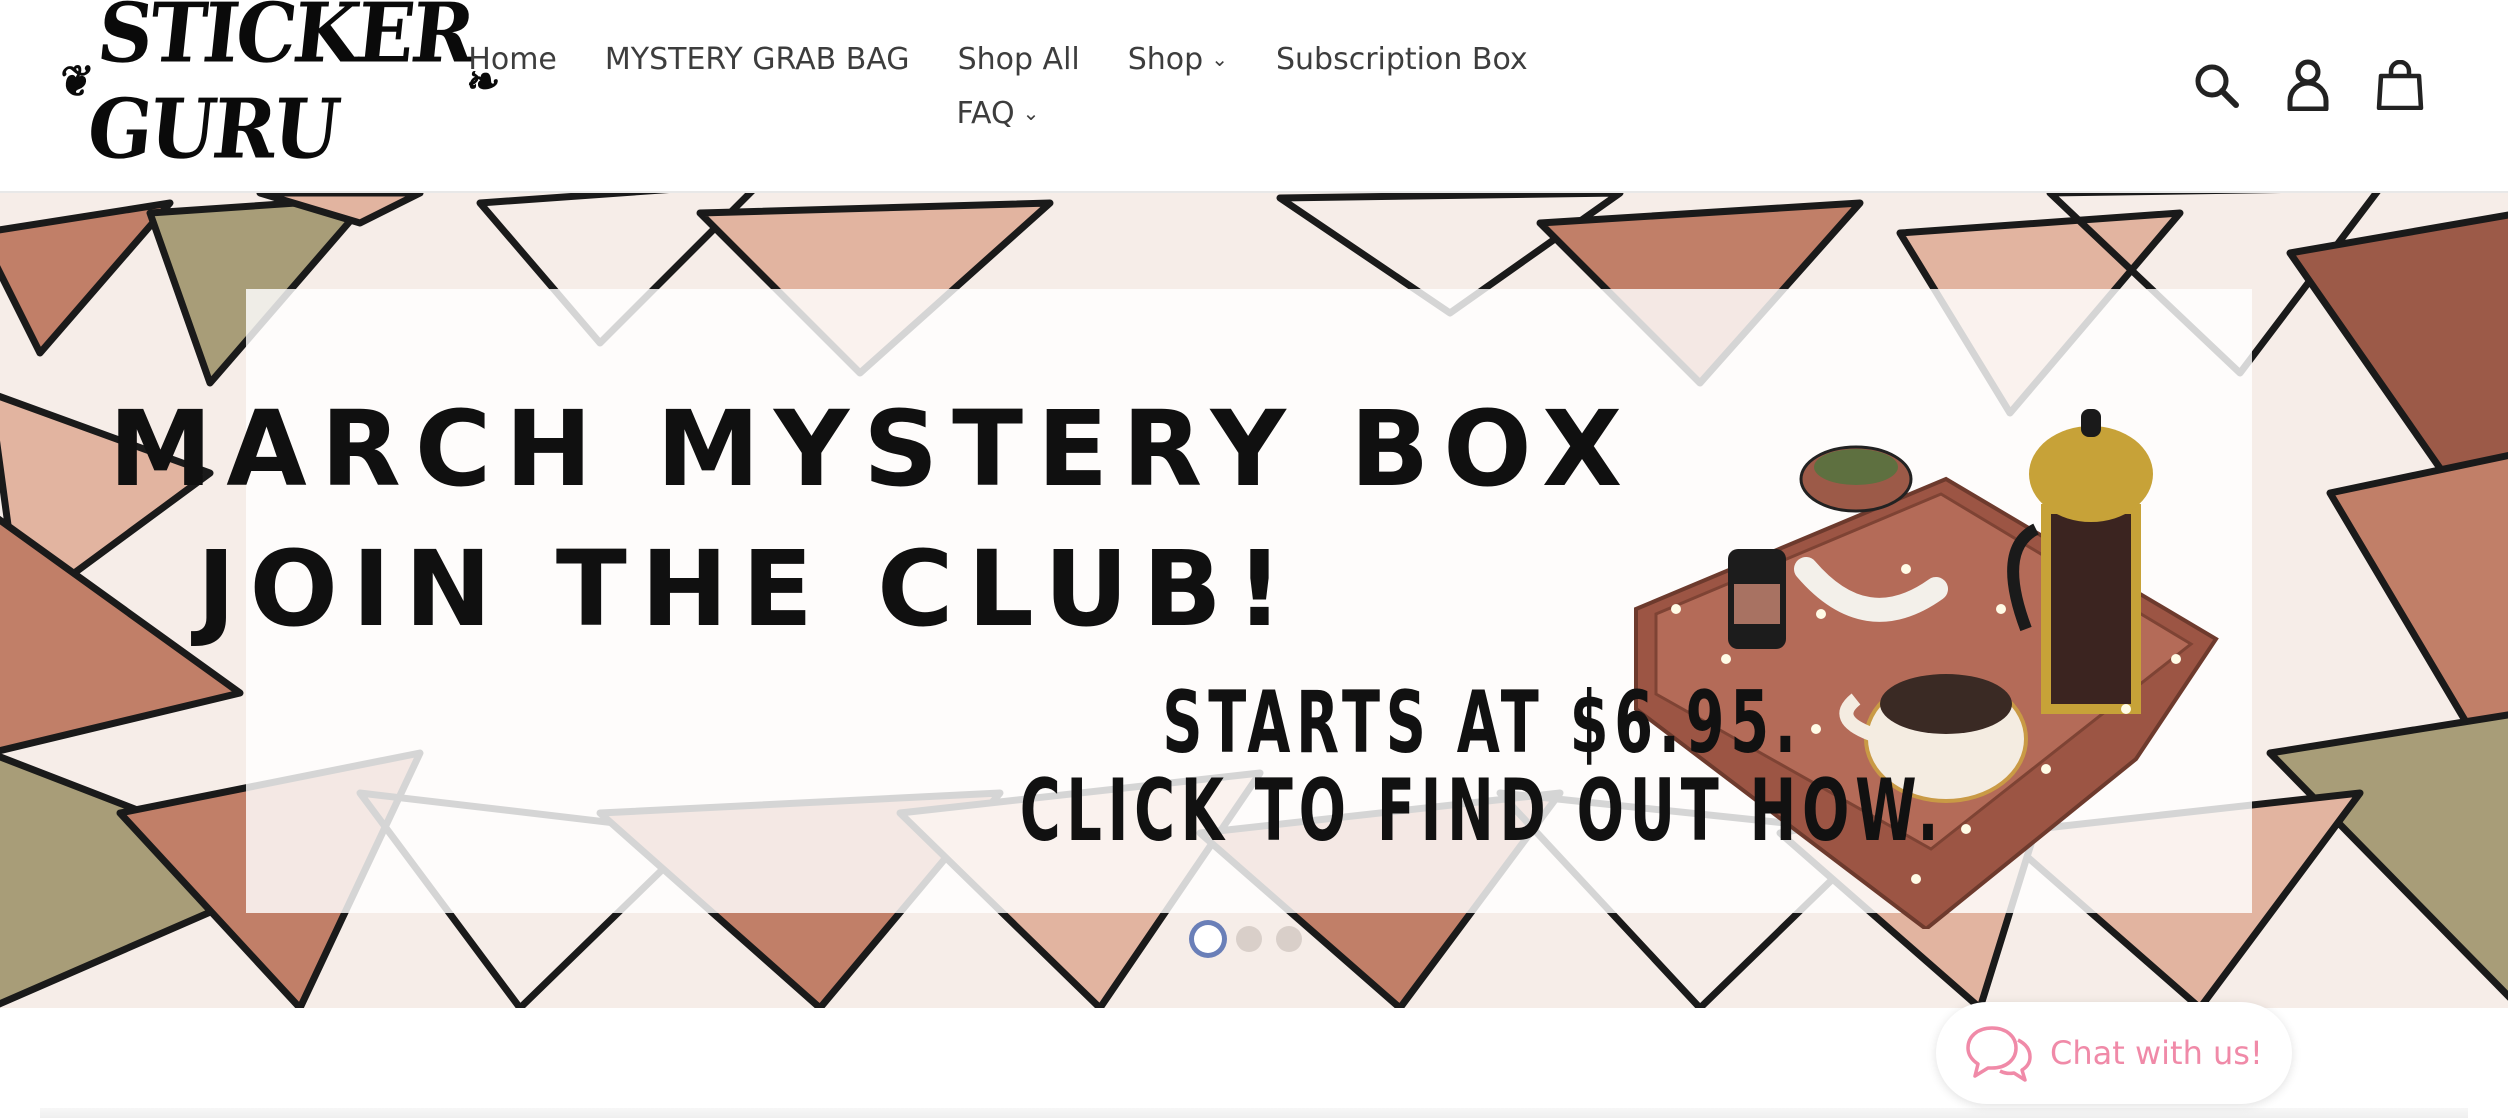 The height and width of the screenshot is (1118, 2508). I want to click on chat-widget-label: Chat with us!, so click(2156, 1053).